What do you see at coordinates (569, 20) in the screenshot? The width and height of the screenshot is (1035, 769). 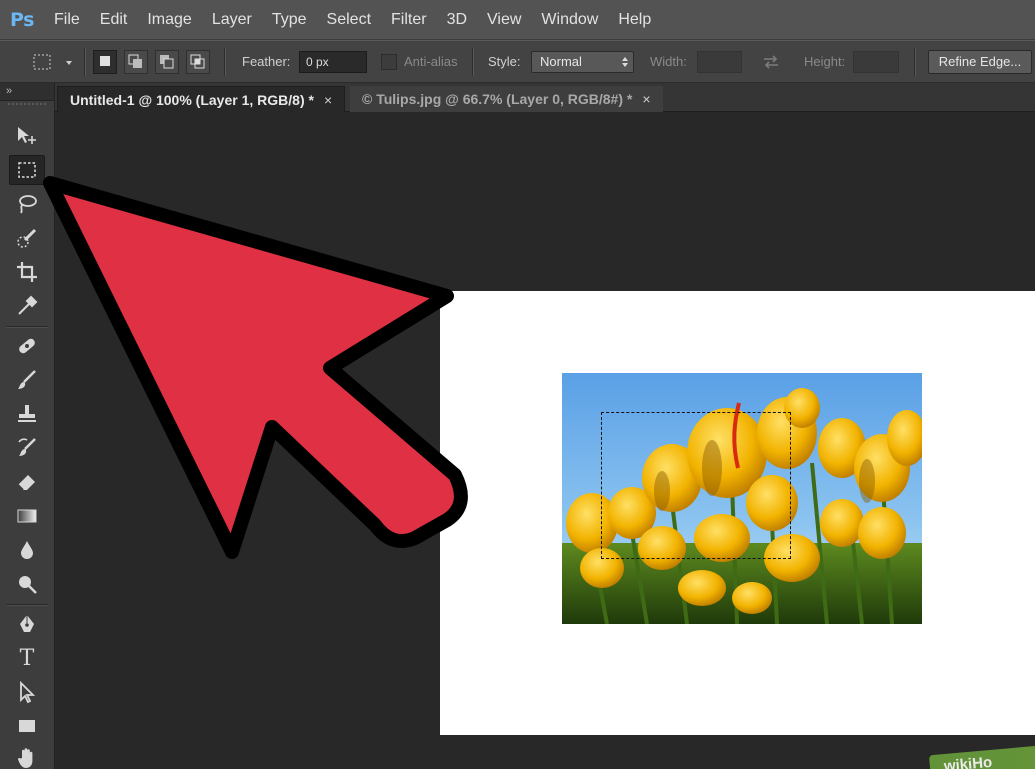 I see `menu-window: Window` at bounding box center [569, 20].